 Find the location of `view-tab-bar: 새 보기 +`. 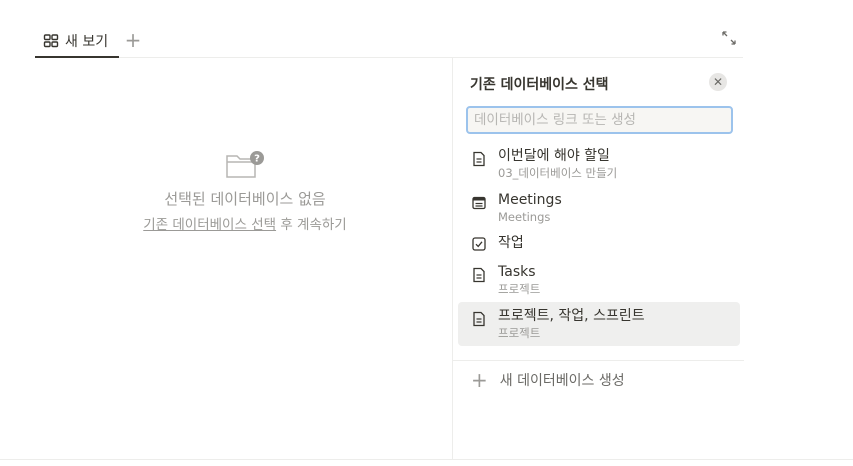

view-tab-bar: 새 보기 + is located at coordinates (389, 38).